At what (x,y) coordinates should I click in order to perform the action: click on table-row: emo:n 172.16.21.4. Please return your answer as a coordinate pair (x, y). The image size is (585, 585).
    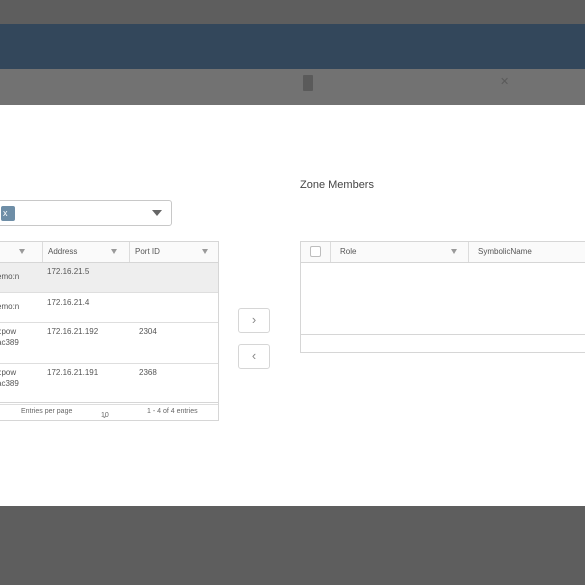
    Looking at the image, I should click on (109, 308).